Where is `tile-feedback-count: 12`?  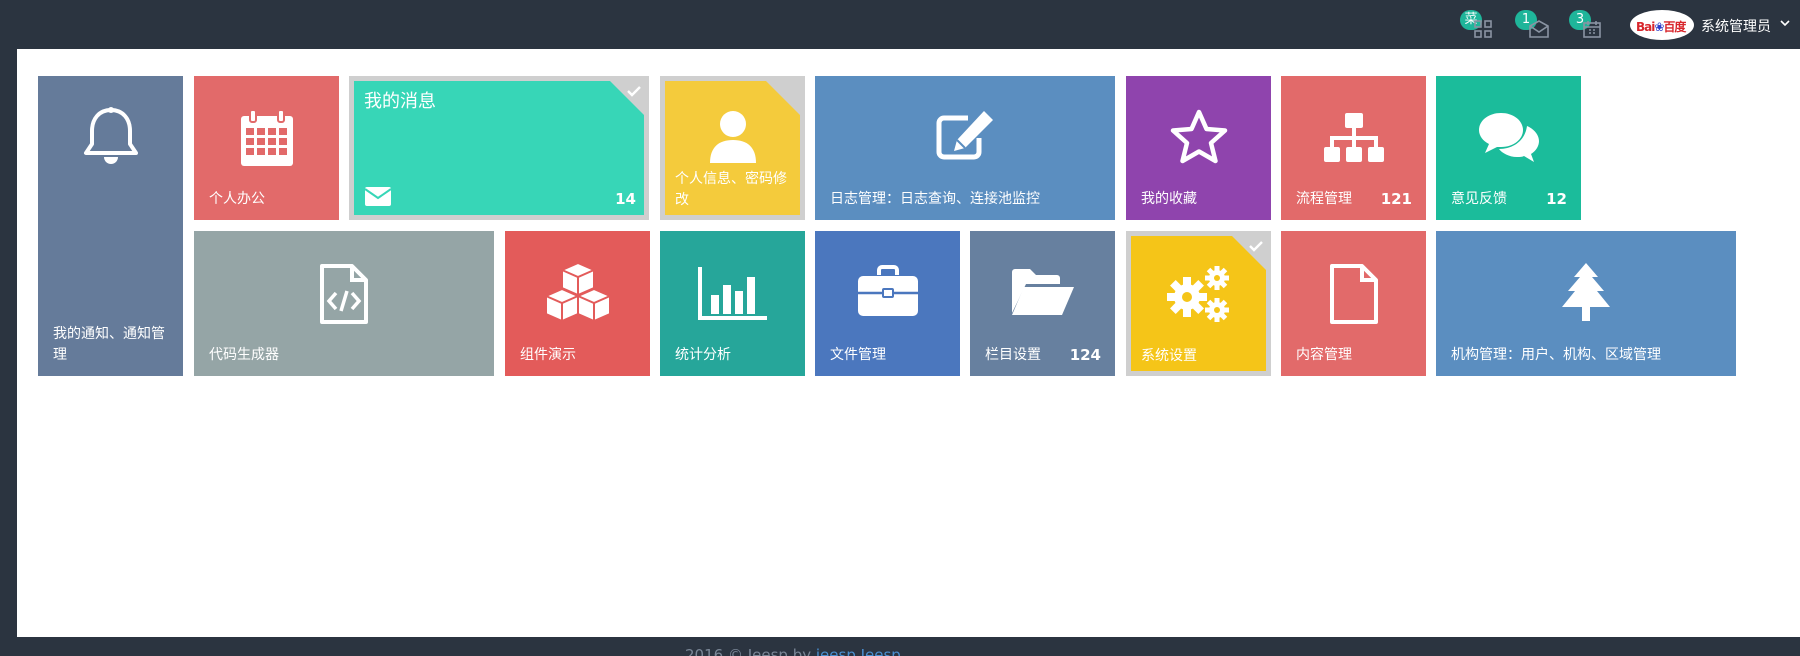
tile-feedback-count: 12 is located at coordinates (1556, 199).